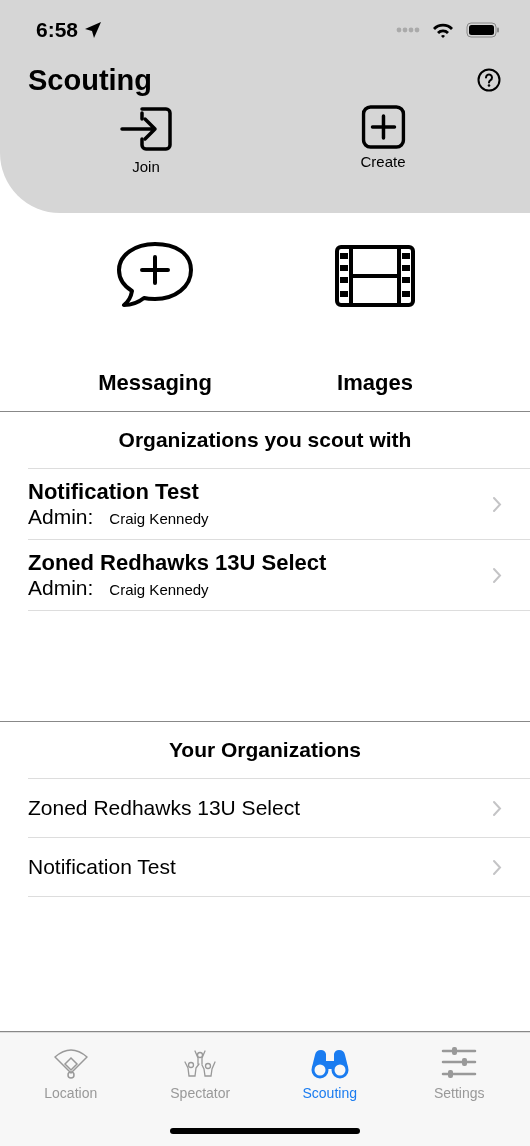 This screenshot has width=530, height=1146. Describe the element at coordinates (329, 1064) in the screenshot. I see `binoculars-icon` at that location.